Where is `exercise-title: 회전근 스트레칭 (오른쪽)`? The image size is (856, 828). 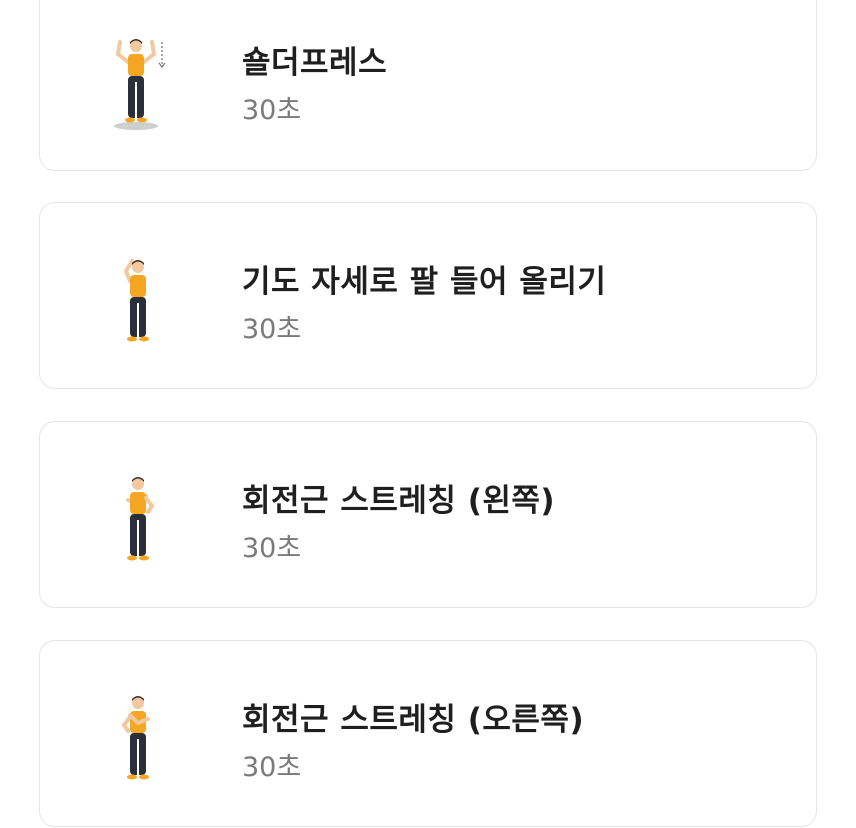
exercise-title: 회전근 스트레칭 (오른쪽) is located at coordinates (413, 720).